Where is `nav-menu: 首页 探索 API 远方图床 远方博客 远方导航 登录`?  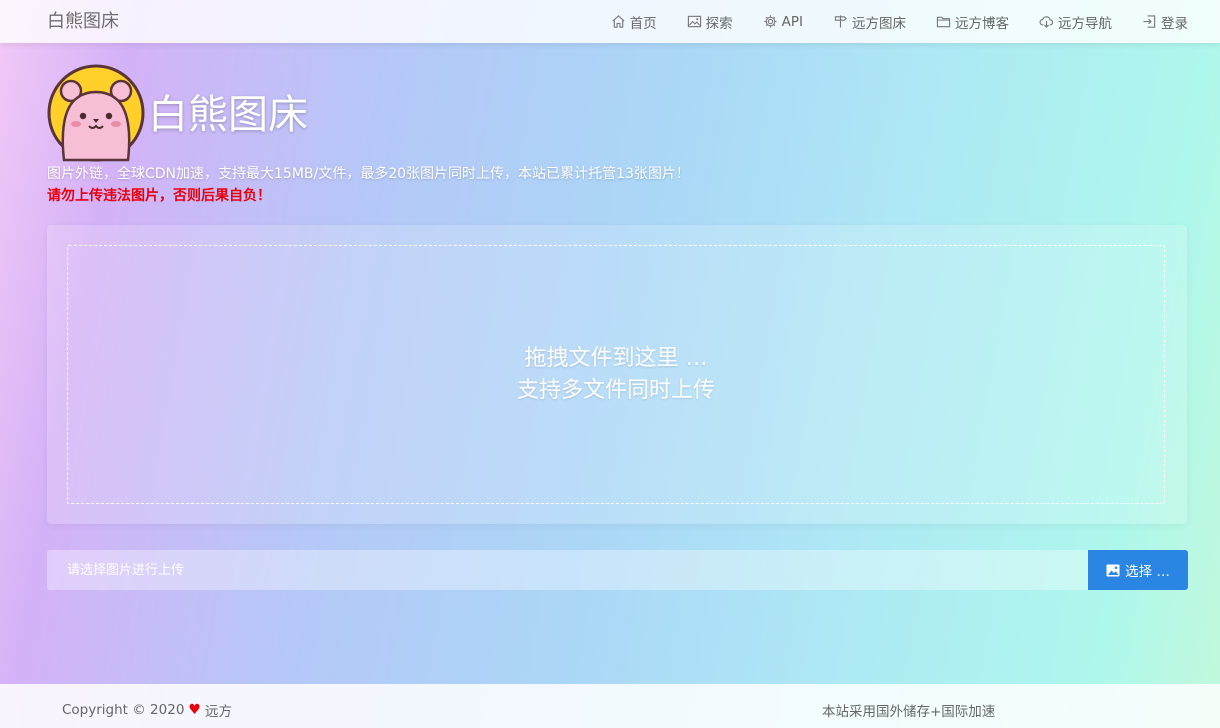
nav-menu: 首页 探索 API 远方图床 远方博客 远方导航 登录 is located at coordinates (884, 21).